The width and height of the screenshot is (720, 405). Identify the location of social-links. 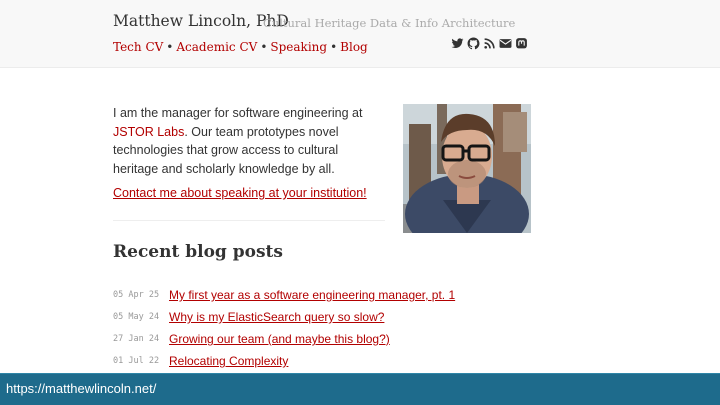
(489, 43).